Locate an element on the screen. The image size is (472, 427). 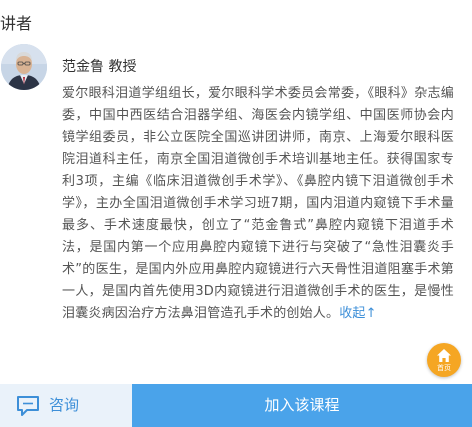
home-button: 首页 is located at coordinates (444, 360).